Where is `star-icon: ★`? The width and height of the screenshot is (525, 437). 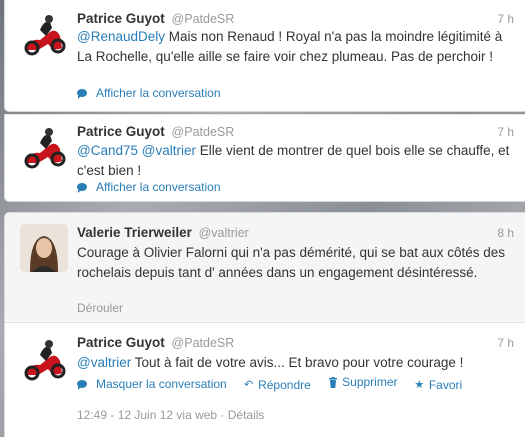 star-icon: ★ is located at coordinates (419, 384).